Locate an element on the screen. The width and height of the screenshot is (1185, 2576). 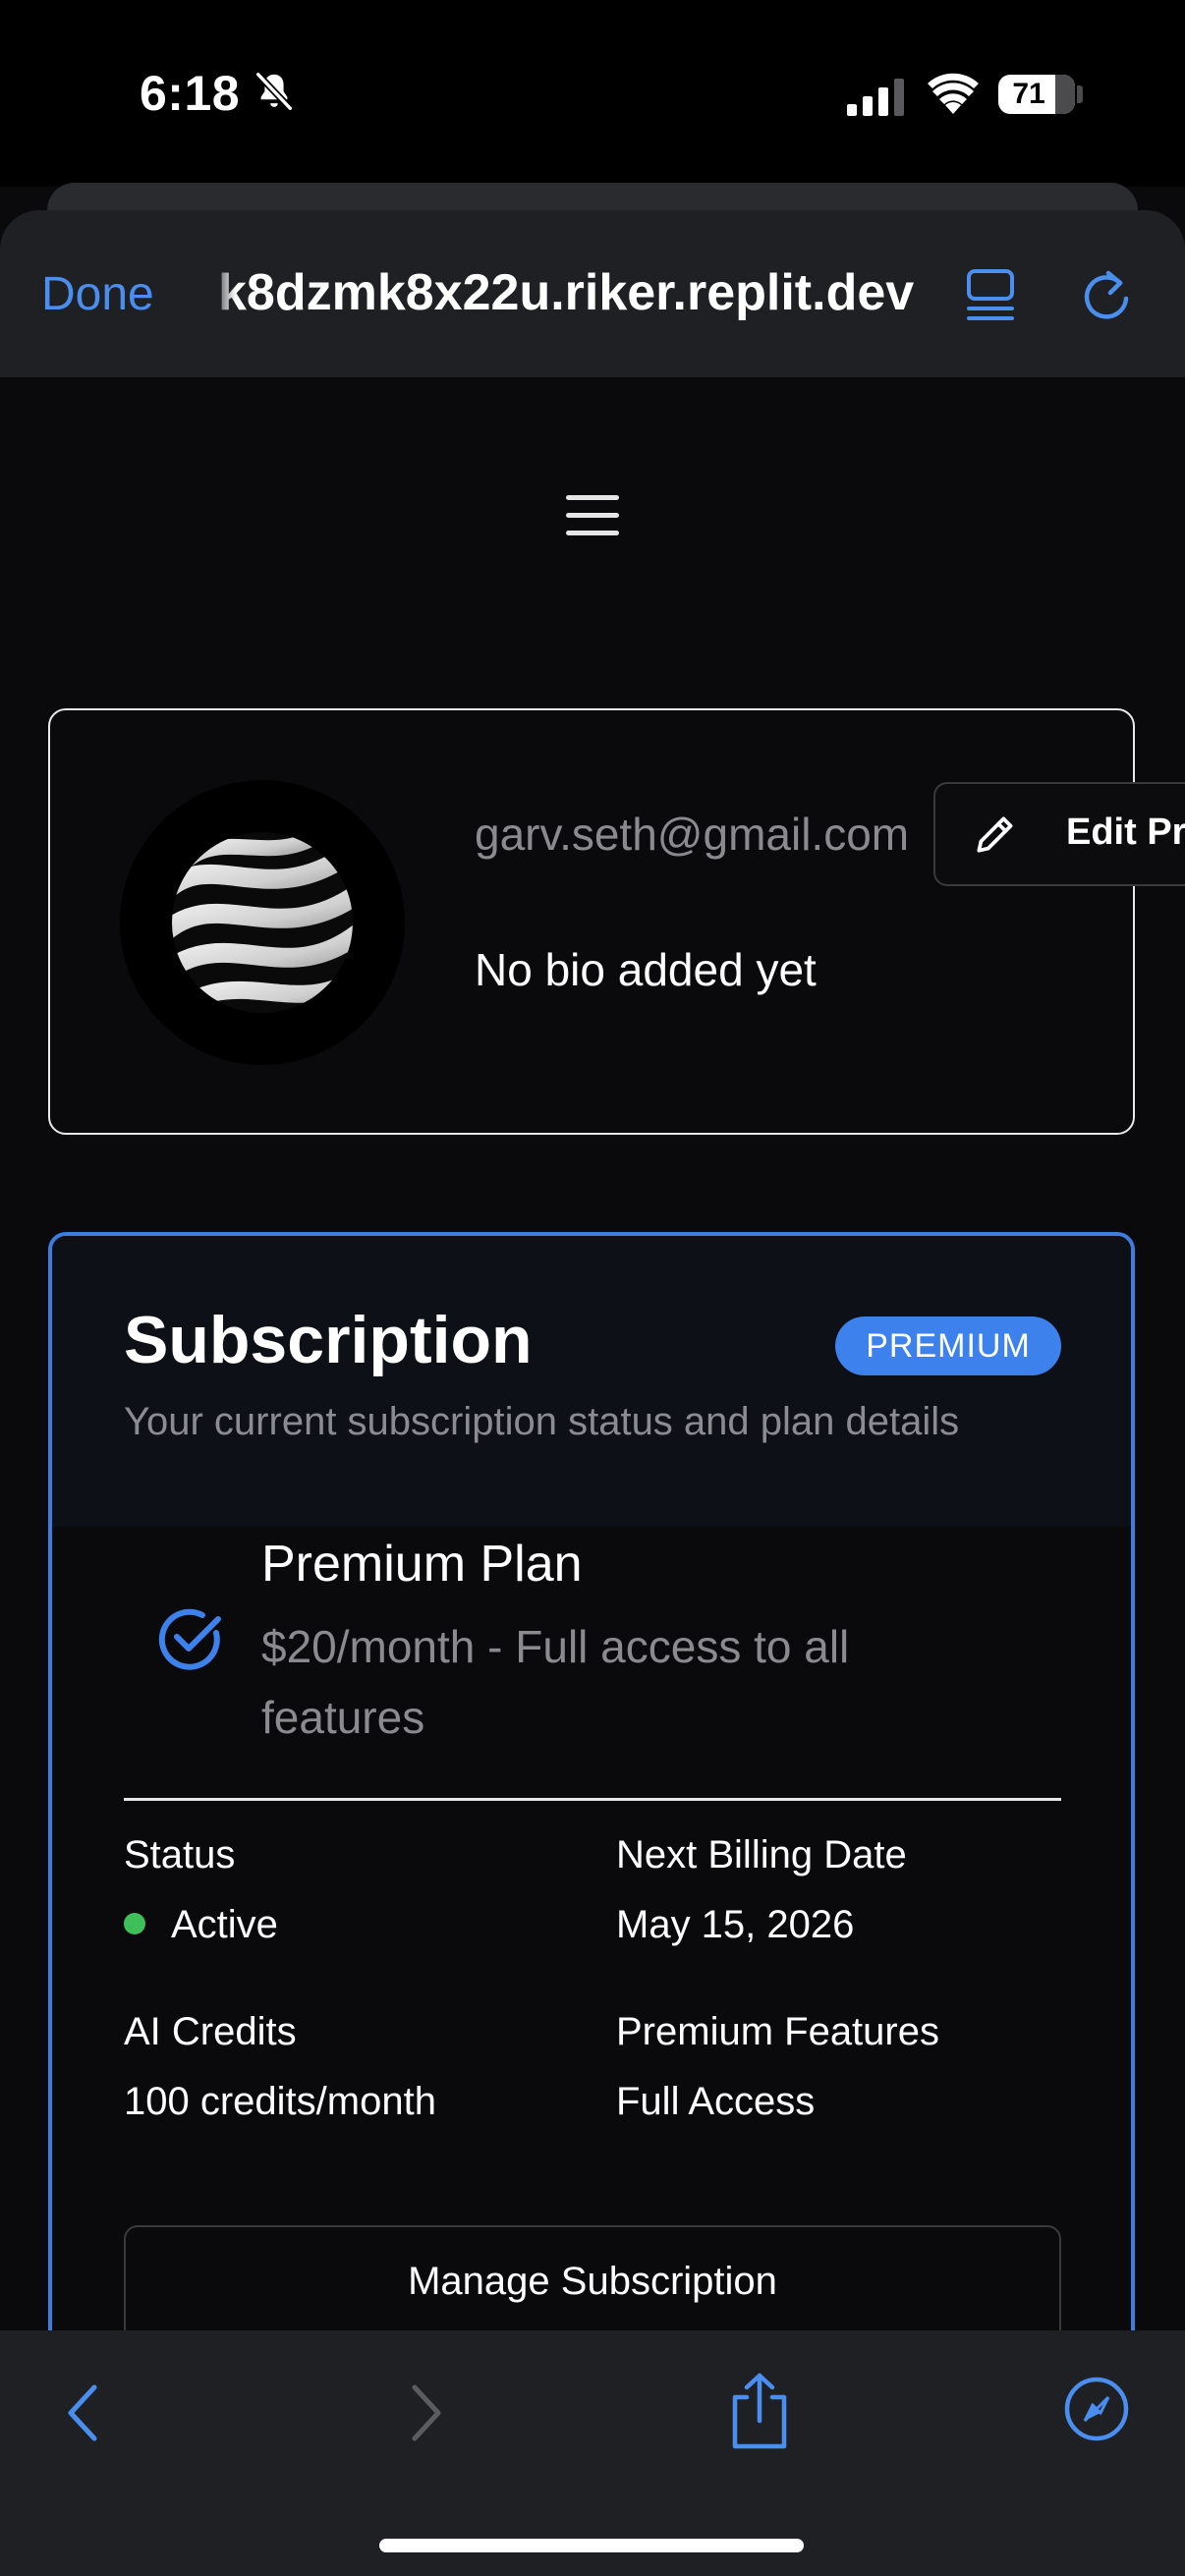
credits-value: 100 credits/month is located at coordinates (280, 2101).